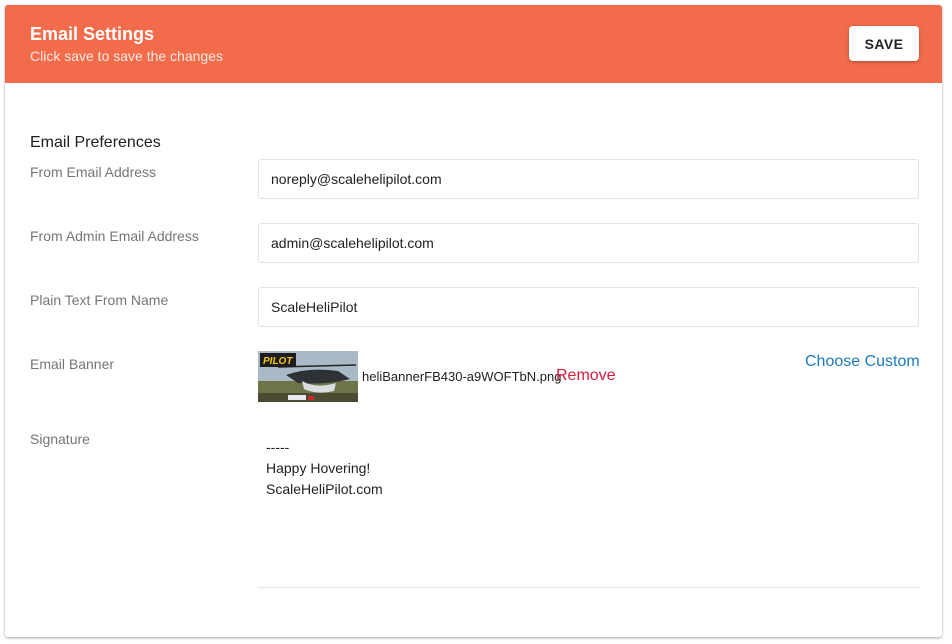  Describe the element at coordinates (588, 243) in the screenshot. I see `admin-email-field` at that location.